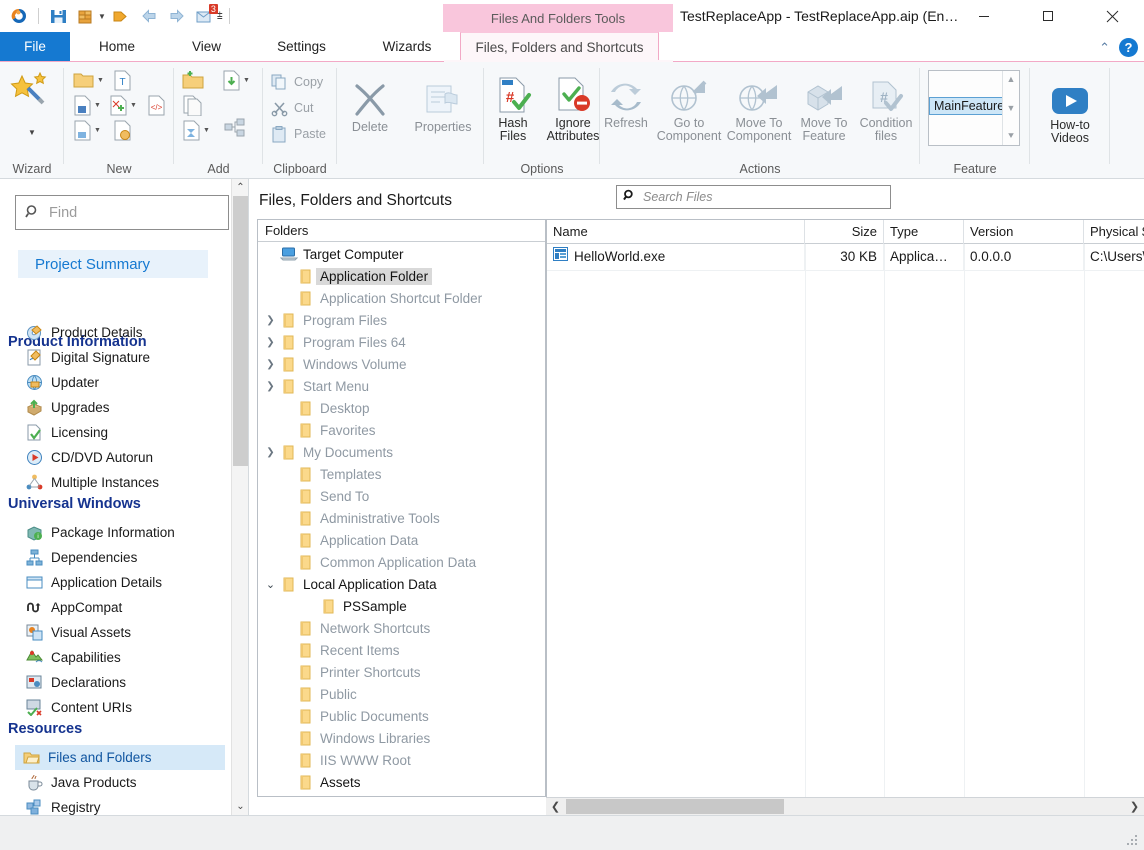  I want to click on collapse-ribbon-icon: ⌃, so click(1104, 48).